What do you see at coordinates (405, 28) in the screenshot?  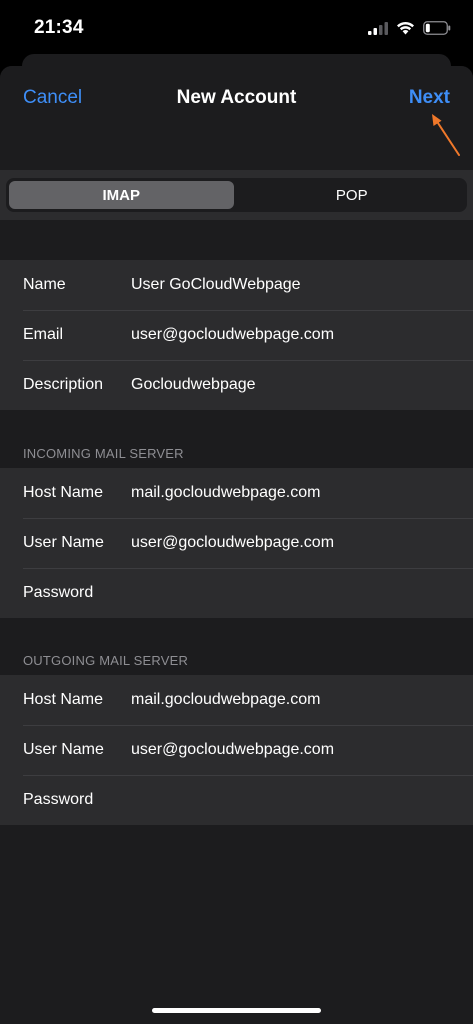 I see `wifi-icon` at bounding box center [405, 28].